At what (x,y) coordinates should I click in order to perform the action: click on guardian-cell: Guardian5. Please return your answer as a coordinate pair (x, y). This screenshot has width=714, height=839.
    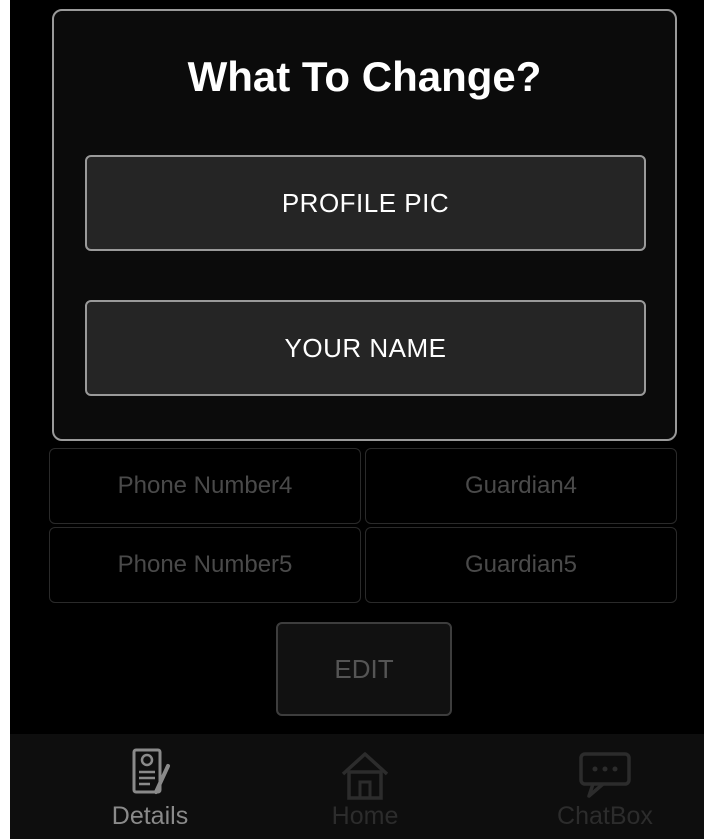
    Looking at the image, I should click on (521, 565).